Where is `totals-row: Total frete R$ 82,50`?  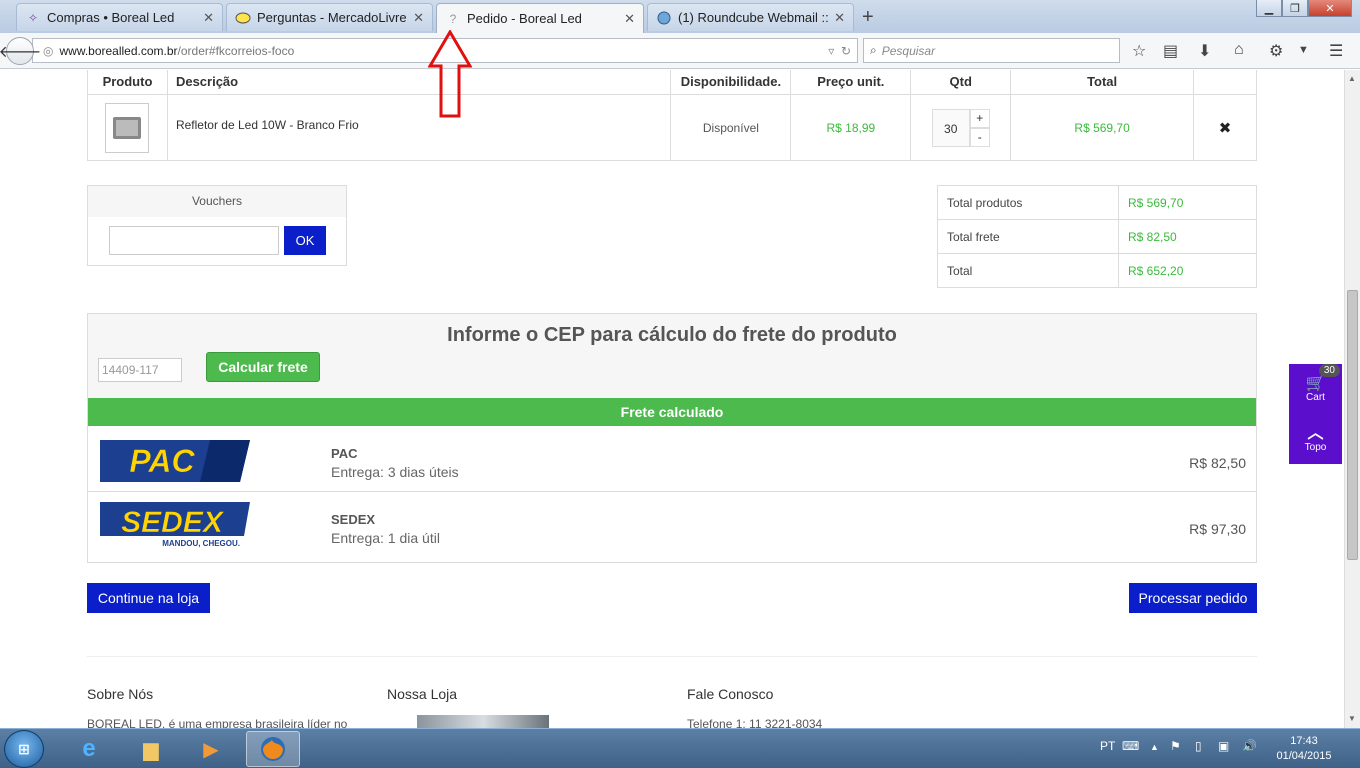
totals-row: Total frete R$ 82,50 is located at coordinates (1097, 236).